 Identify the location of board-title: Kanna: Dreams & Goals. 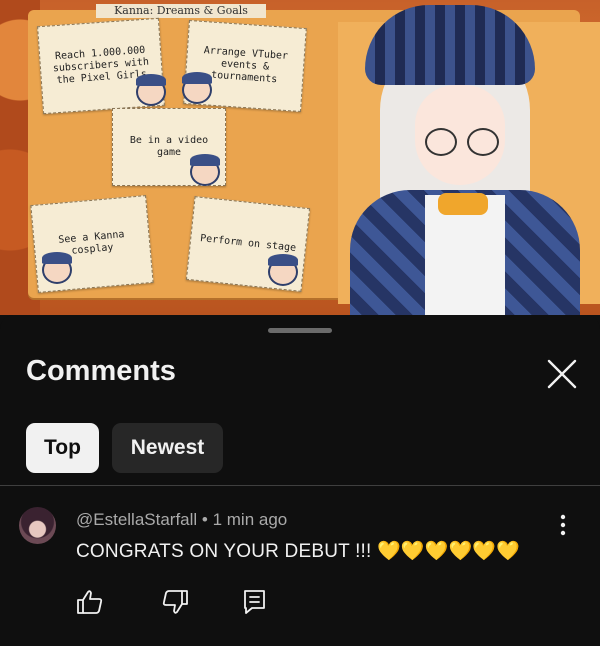
(181, 11).